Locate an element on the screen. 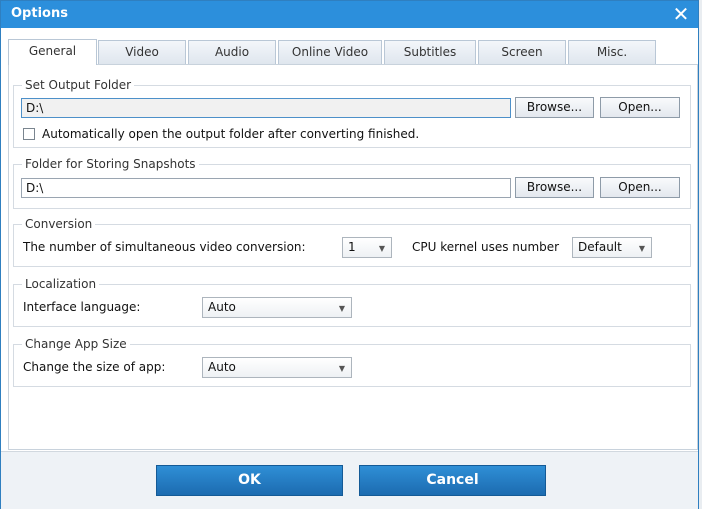 The image size is (702, 509). dialog-footer: OK Cancel is located at coordinates (349, 480).